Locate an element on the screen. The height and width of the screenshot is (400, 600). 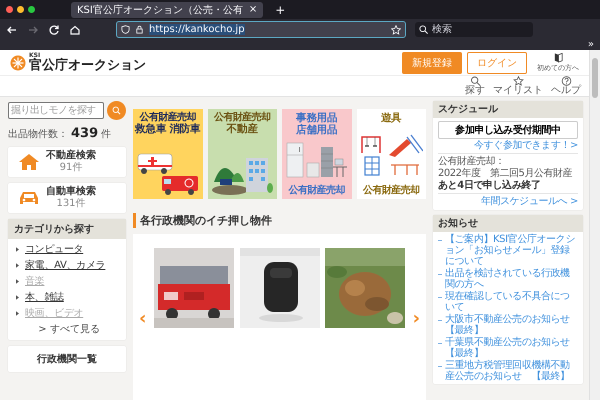
overflow-menu-button: » is located at coordinates (591, 45).